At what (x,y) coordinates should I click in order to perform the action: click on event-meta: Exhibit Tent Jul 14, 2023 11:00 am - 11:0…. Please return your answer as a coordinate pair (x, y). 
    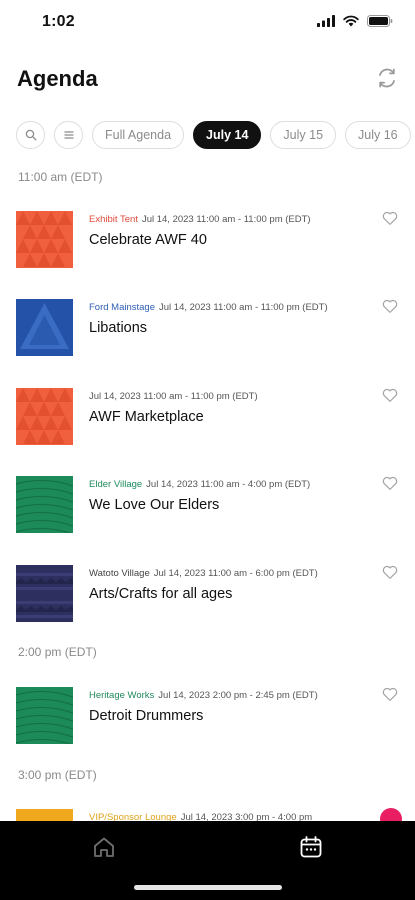
    Looking at the image, I should click on (200, 219).